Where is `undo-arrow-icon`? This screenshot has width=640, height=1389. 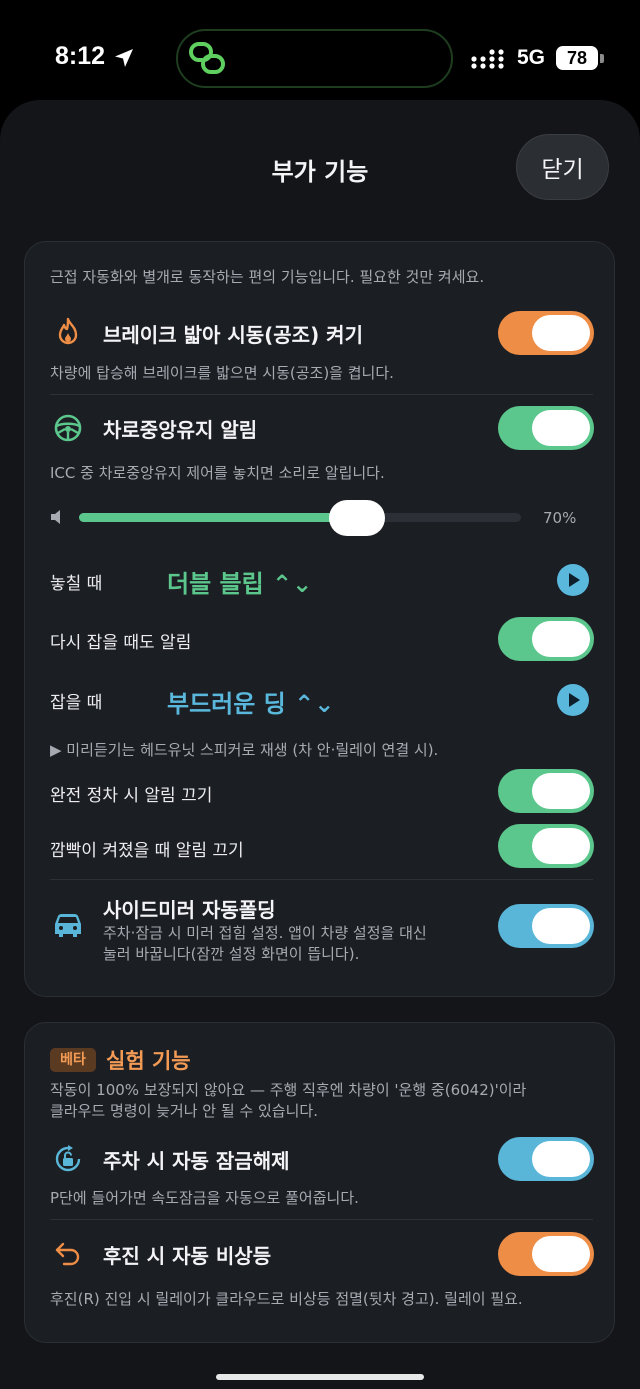
undo-arrow-icon is located at coordinates (67, 1254).